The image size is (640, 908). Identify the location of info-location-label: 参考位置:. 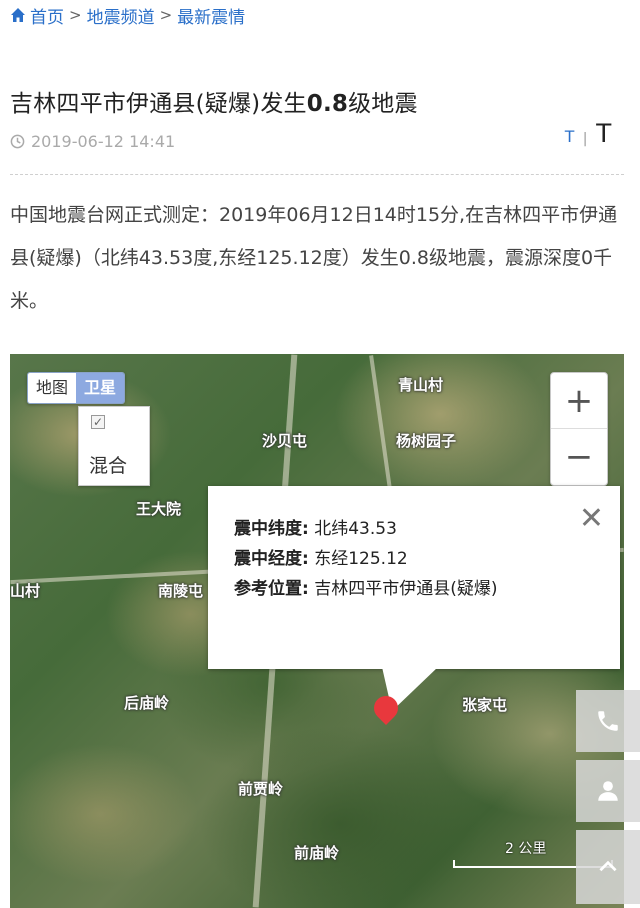
(271, 589).